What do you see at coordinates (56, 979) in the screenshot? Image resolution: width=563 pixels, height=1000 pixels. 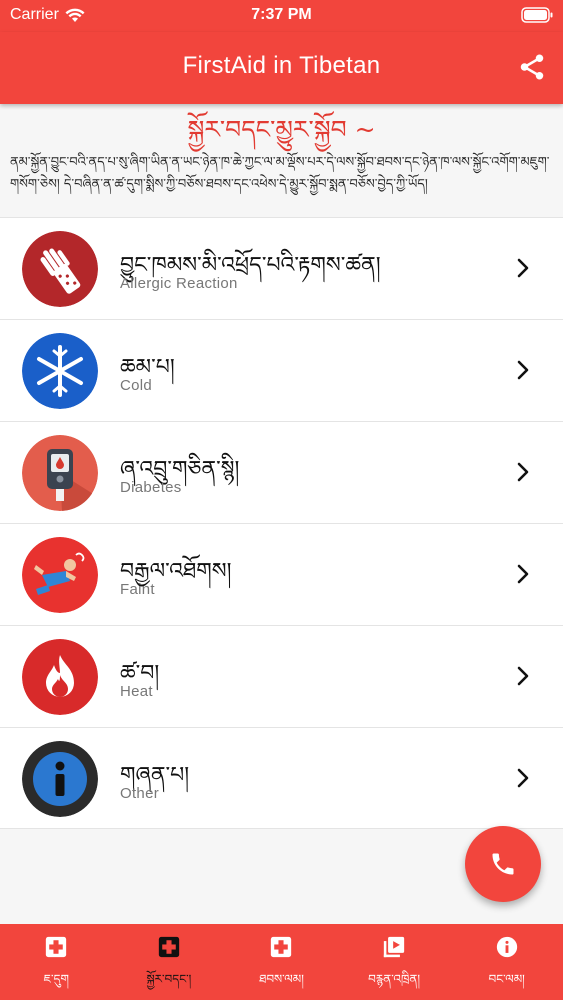 I see `nav-label: ཇ་དུག` at bounding box center [56, 979].